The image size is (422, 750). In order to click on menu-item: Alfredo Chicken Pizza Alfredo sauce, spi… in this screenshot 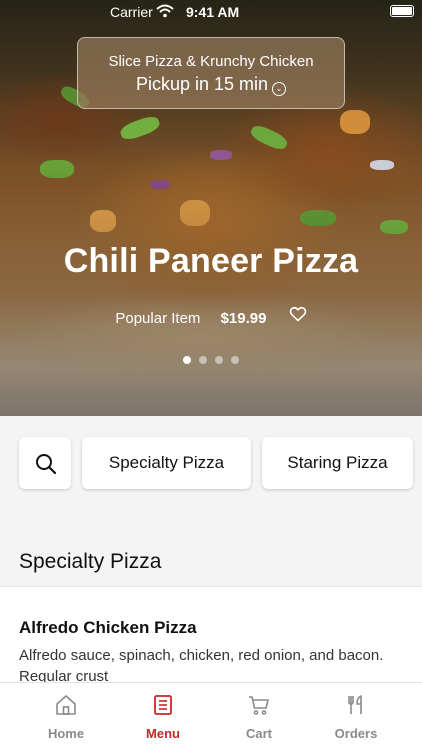, I will do `click(211, 636)`.